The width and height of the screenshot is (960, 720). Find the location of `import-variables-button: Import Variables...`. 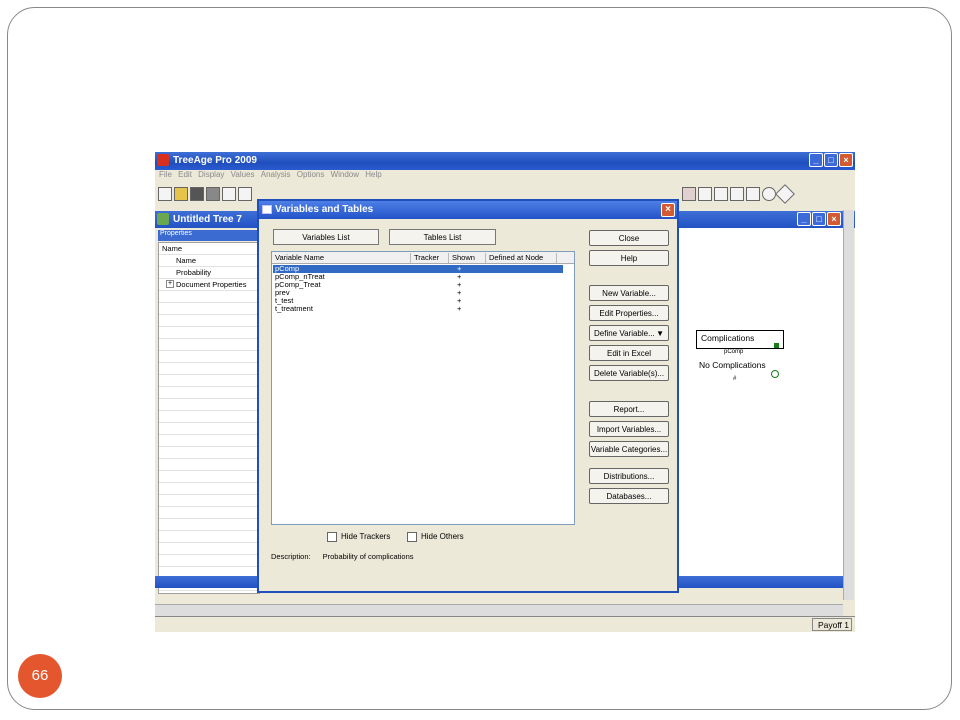

import-variables-button: Import Variables... is located at coordinates (629, 429).